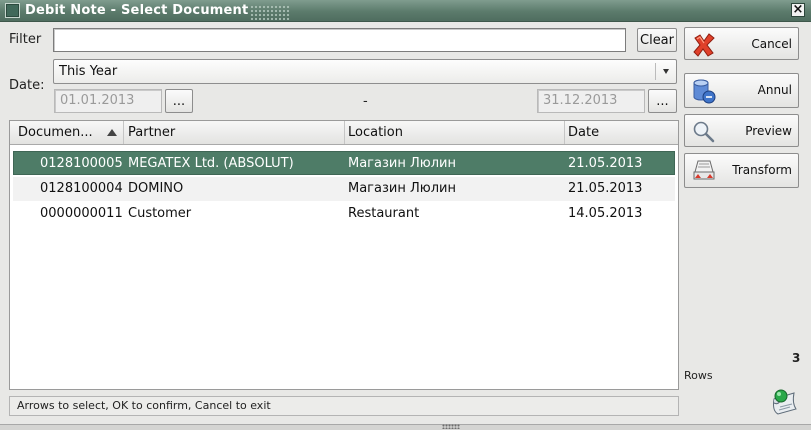 This screenshot has height=430, width=811. What do you see at coordinates (270, 12) in the screenshot?
I see `titlebar-grip` at bounding box center [270, 12].